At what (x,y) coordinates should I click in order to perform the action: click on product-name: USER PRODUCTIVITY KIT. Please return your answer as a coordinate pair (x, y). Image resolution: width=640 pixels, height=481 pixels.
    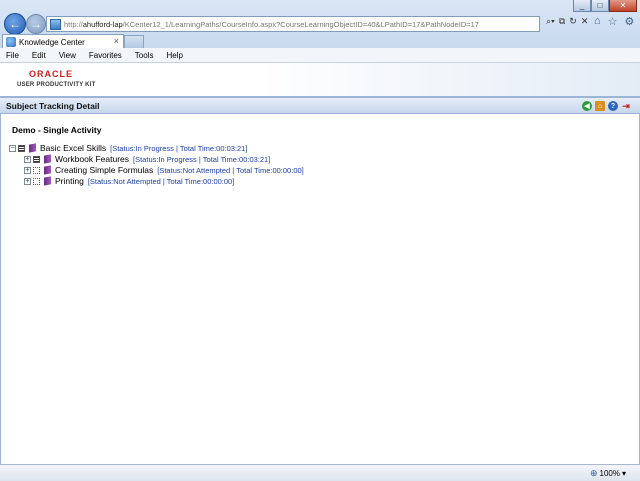
    Looking at the image, I should click on (56, 85).